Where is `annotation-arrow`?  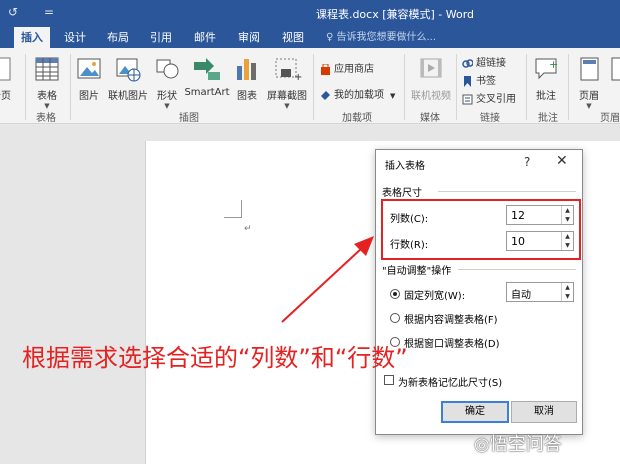
annotation-arrow is located at coordinates (327, 279).